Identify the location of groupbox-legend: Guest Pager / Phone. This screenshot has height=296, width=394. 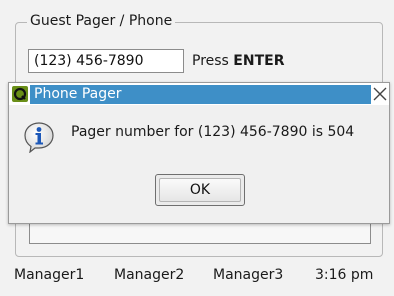
(101, 21).